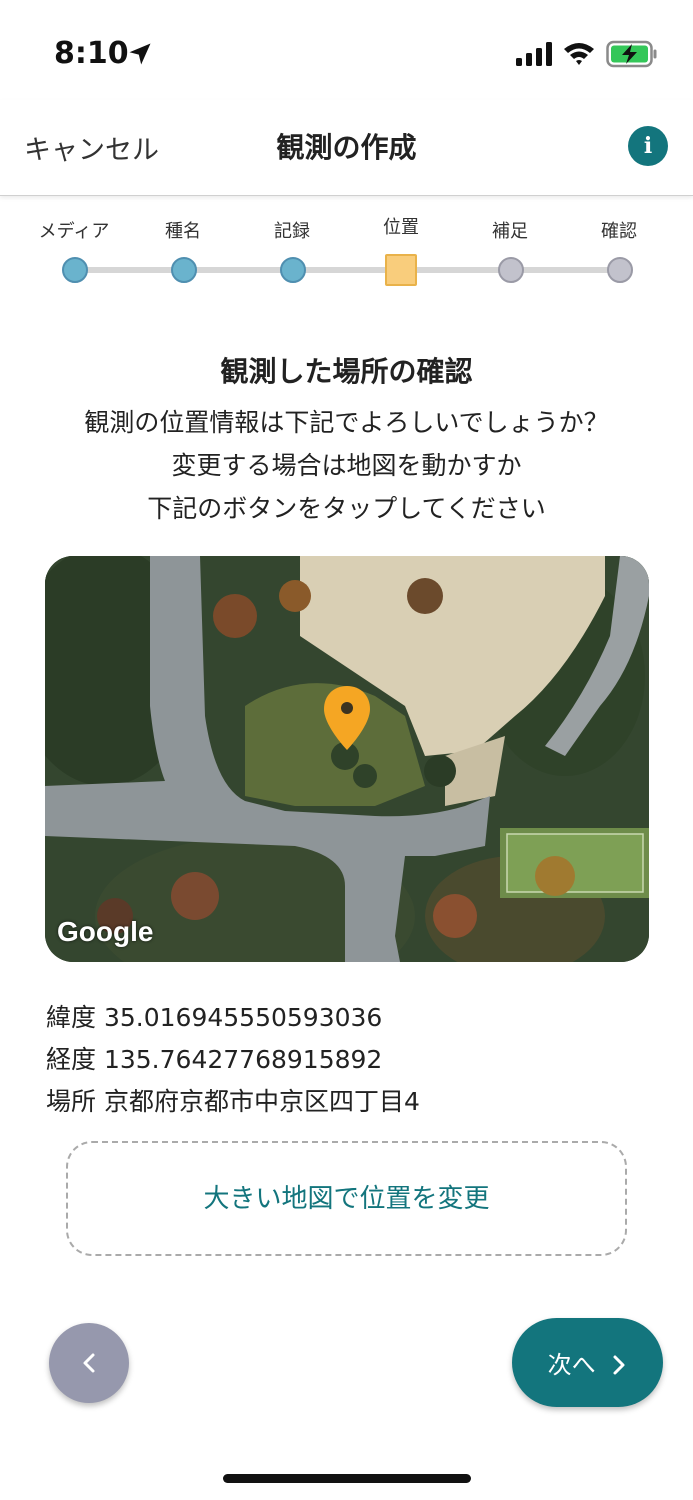 This screenshot has height=1500, width=693. Describe the element at coordinates (292, 251) in the screenshot. I see `step-record: 記録` at that location.